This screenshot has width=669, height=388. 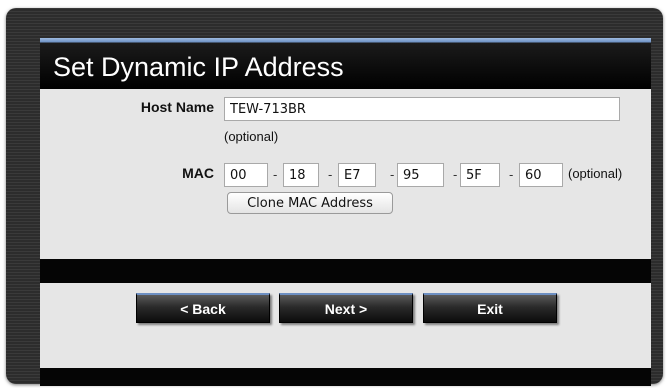 What do you see at coordinates (345, 271) in the screenshot?
I see `divider-band` at bounding box center [345, 271].